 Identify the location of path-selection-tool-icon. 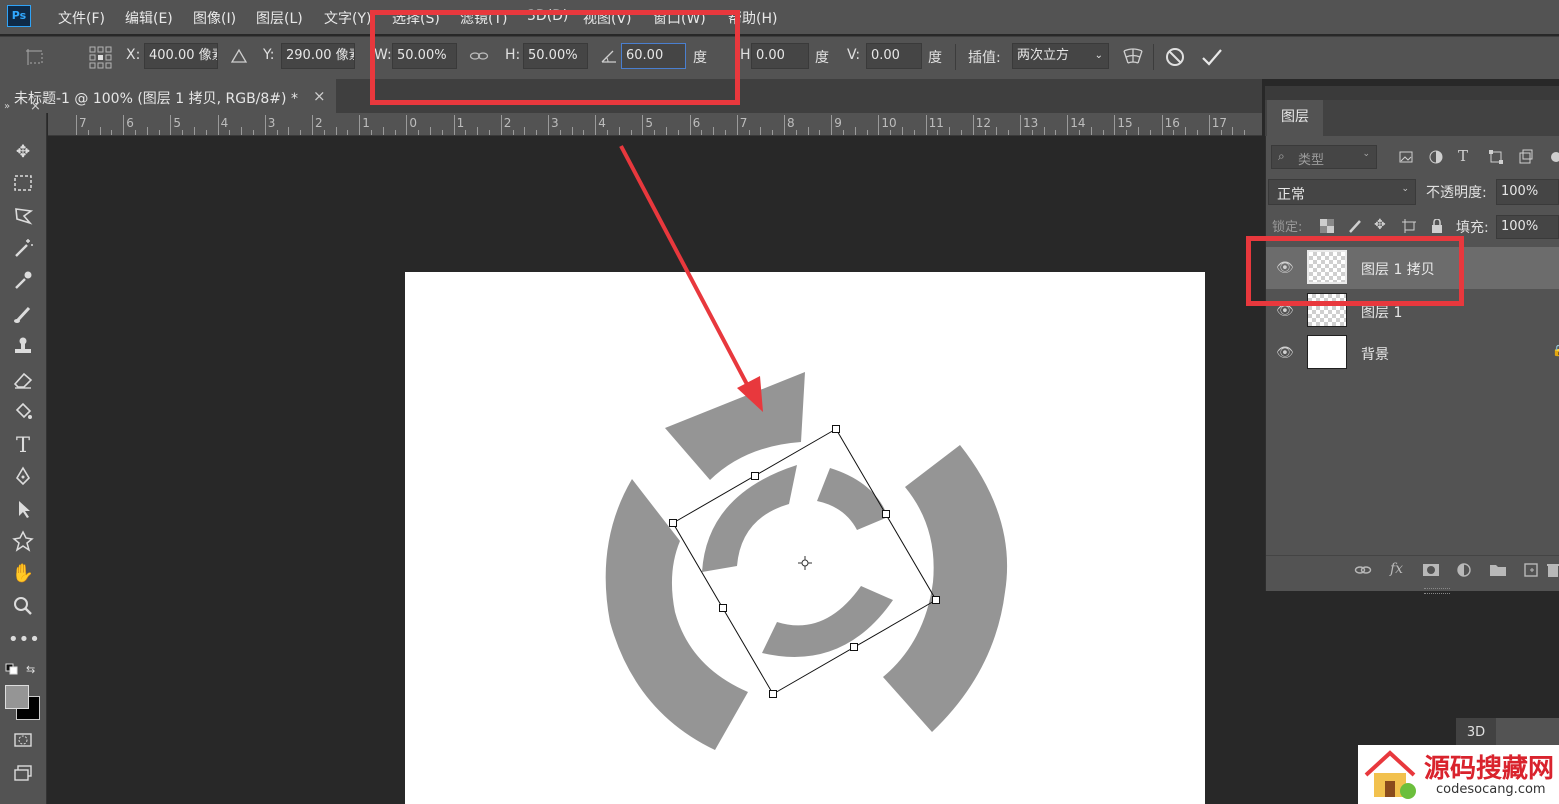
(23, 510).